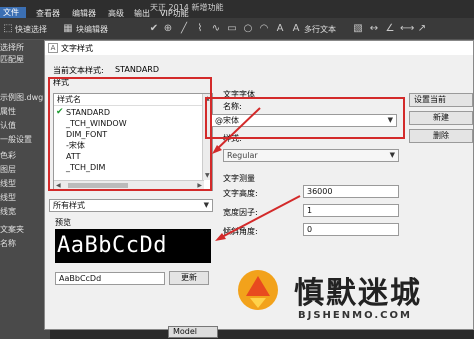 The width and height of the screenshot is (474, 339). I want to click on watermark-title: 慎默迷城, so click(358, 293).